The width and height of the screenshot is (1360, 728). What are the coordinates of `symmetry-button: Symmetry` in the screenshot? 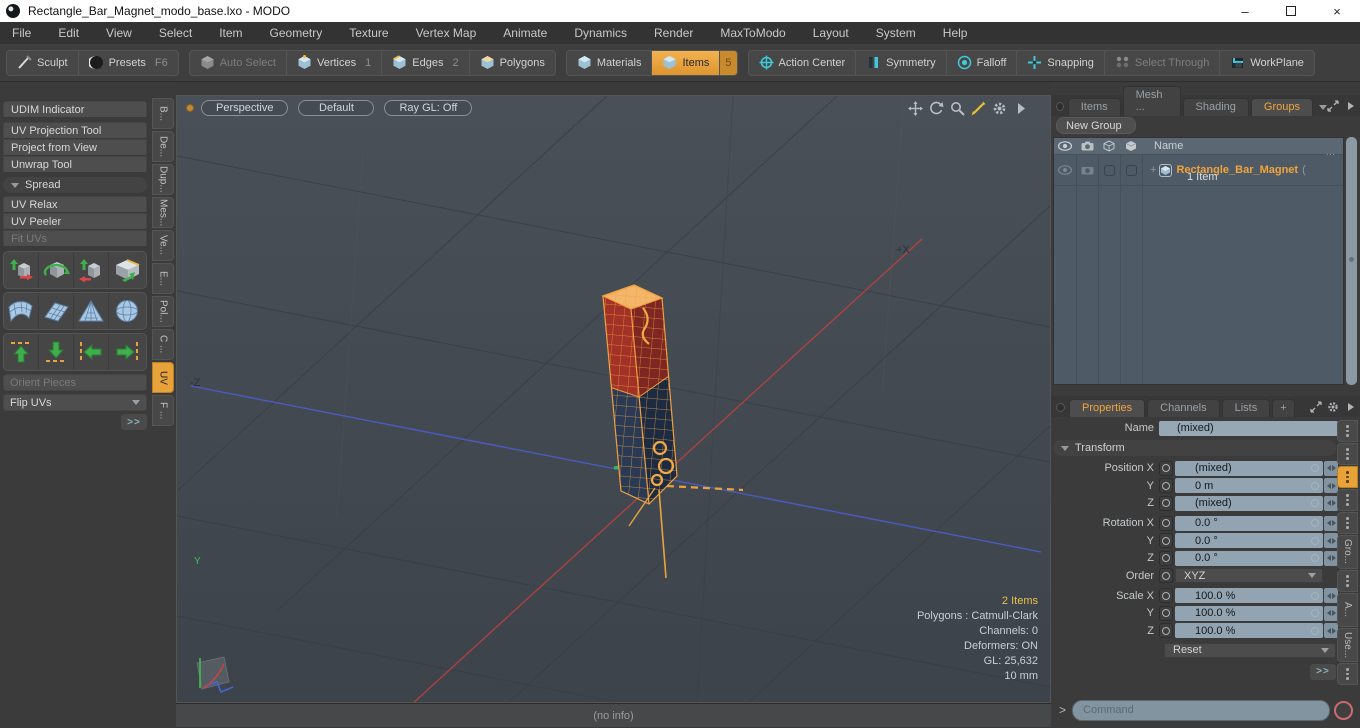 It's located at (901, 62).